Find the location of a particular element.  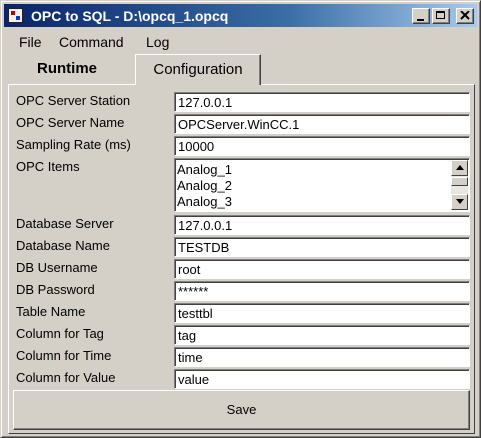

menu-log: Log is located at coordinates (157, 42).